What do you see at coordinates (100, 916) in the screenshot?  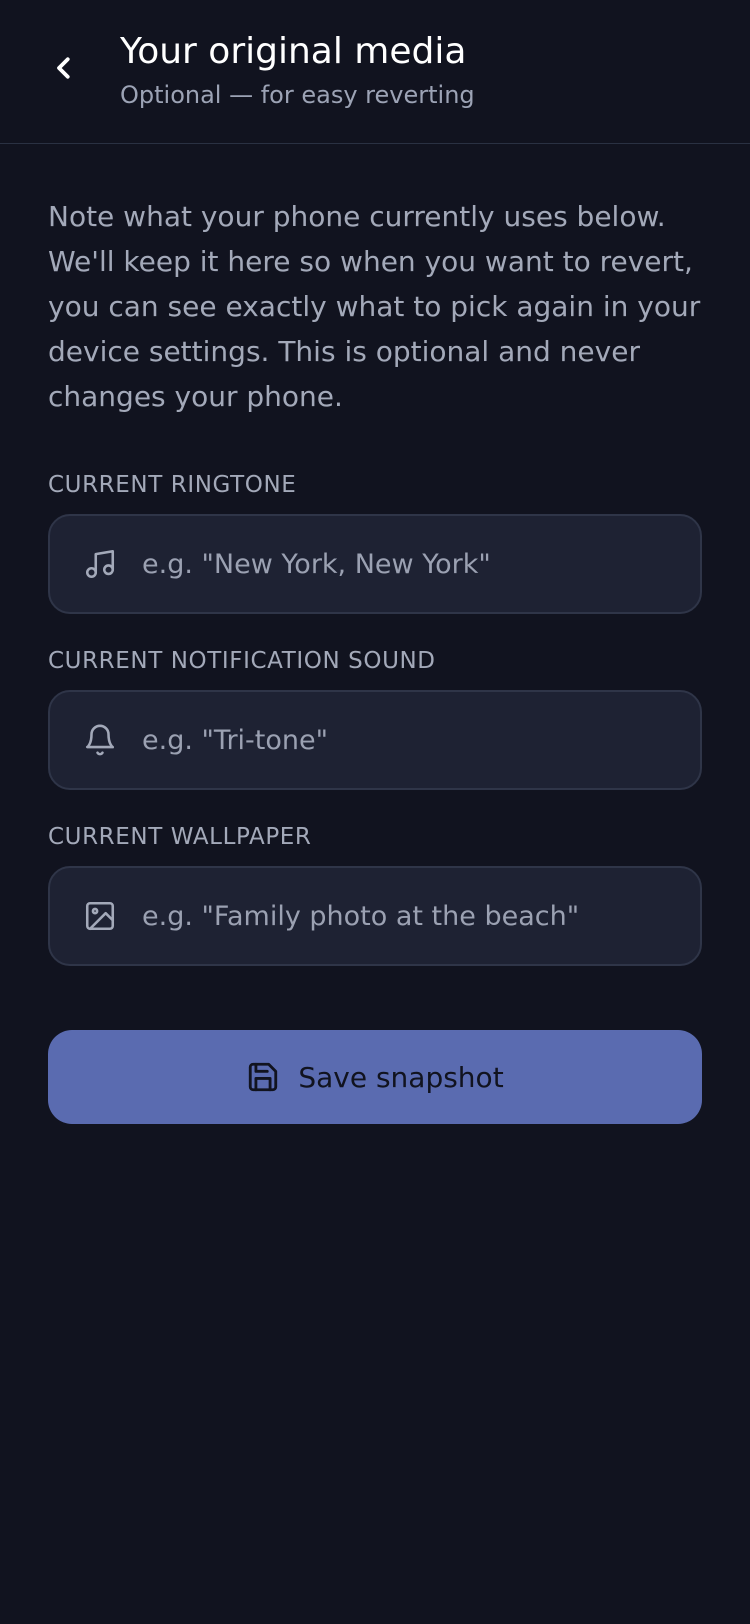 I see `image-icon` at bounding box center [100, 916].